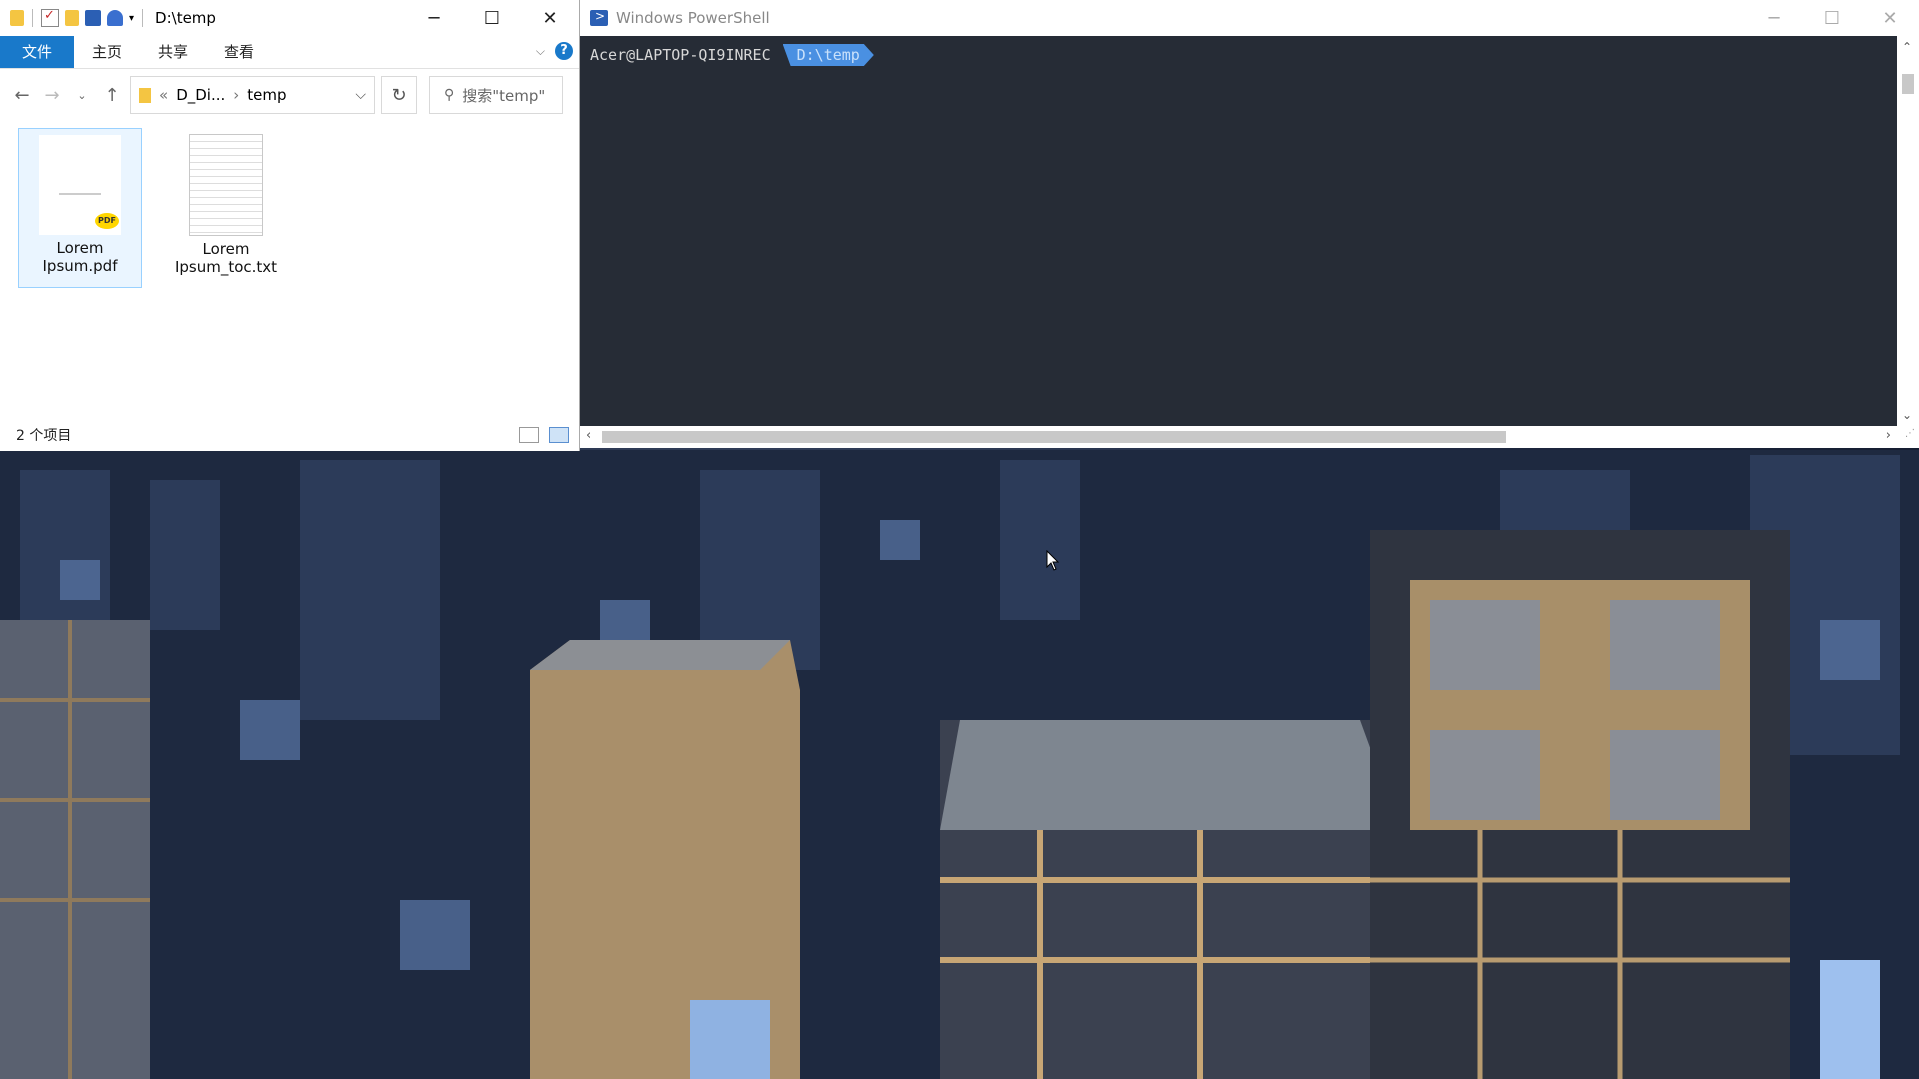 Image resolution: width=1919 pixels, height=1079 pixels. I want to click on window-title: D:\temp, so click(185, 18).